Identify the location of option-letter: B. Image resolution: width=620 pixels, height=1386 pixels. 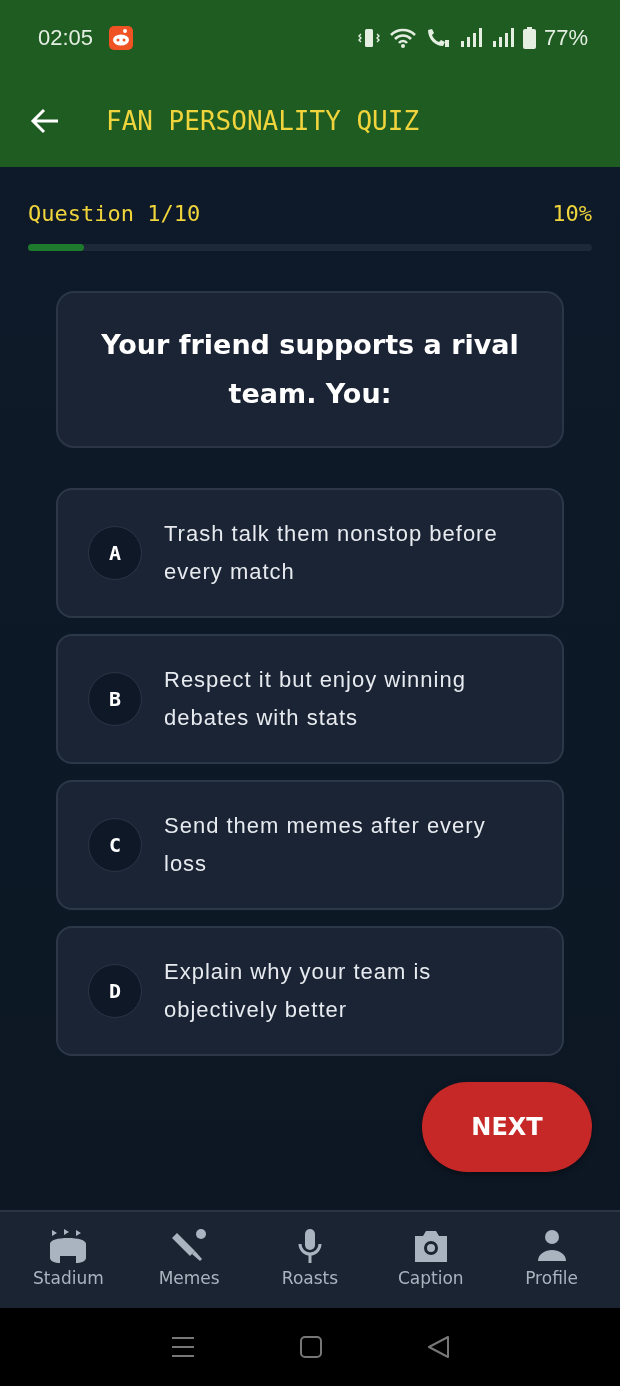
(115, 699).